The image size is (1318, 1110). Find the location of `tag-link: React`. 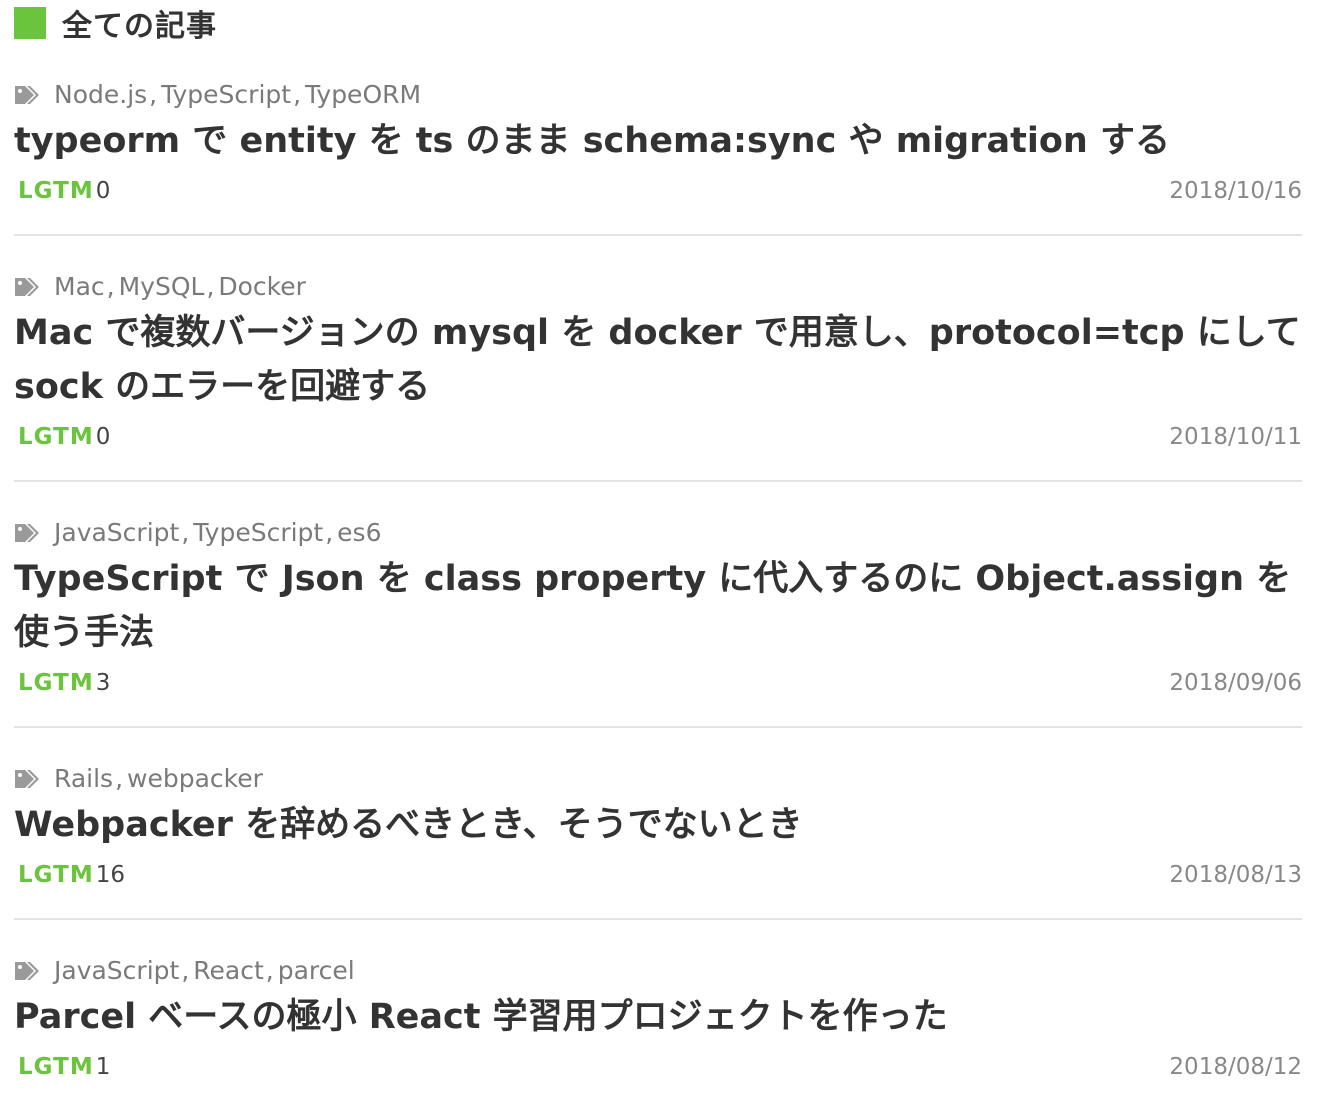

tag-link: React is located at coordinates (228, 970).